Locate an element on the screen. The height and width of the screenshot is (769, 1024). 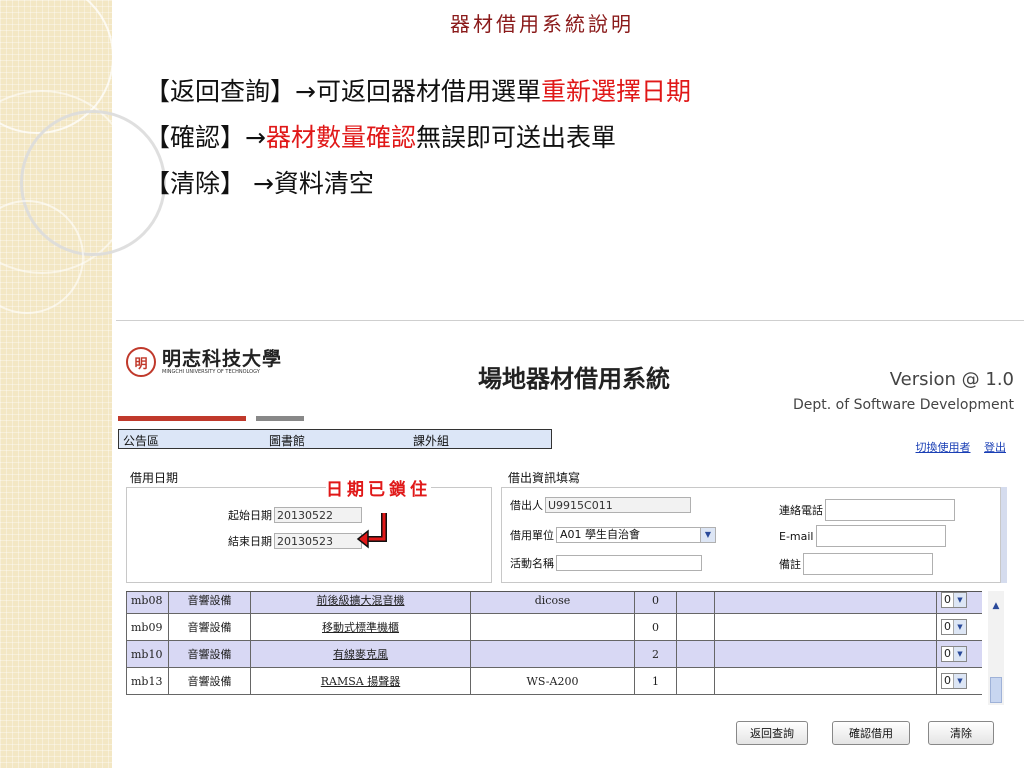
instruction-text: 【確認】→ is located at coordinates (205, 137).